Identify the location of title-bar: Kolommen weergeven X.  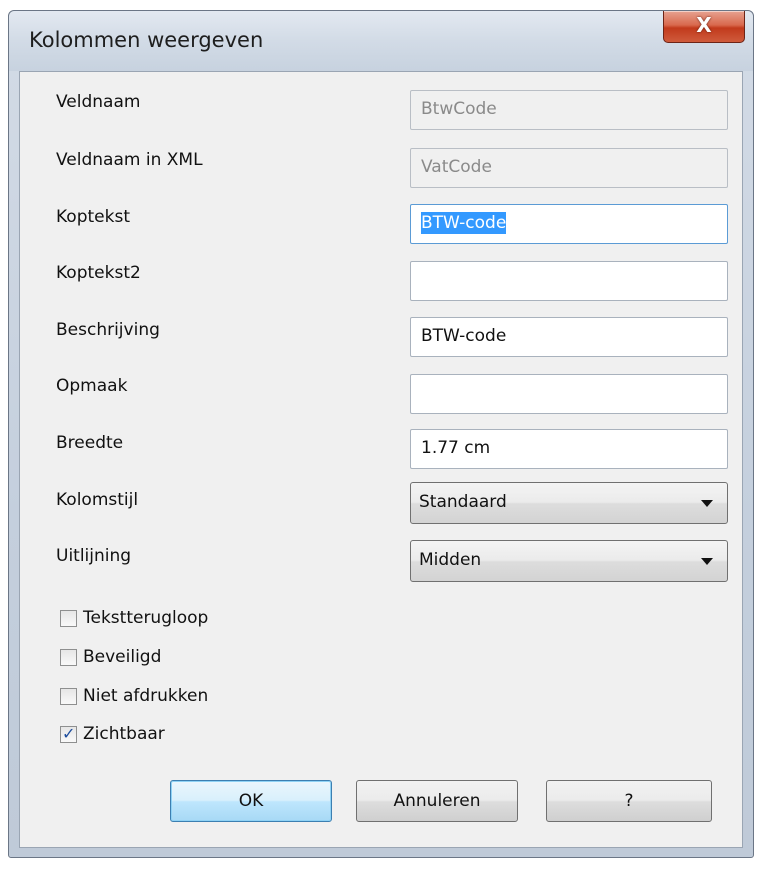
(381, 41).